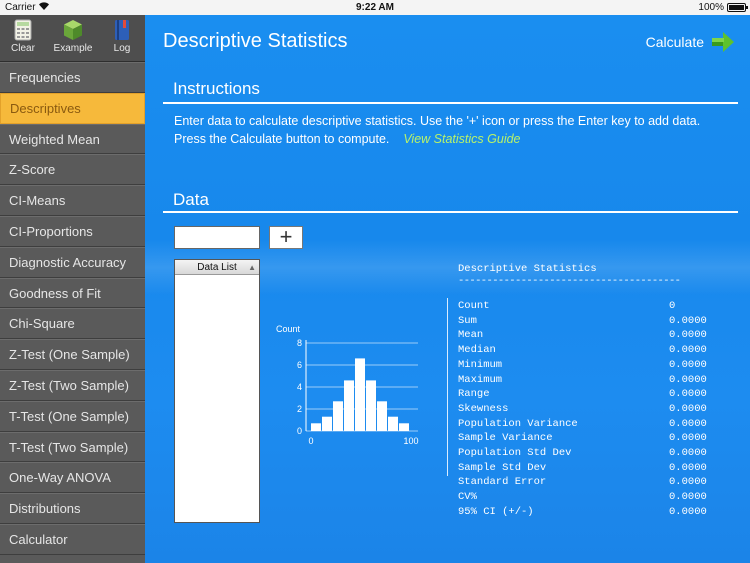 Image resolution: width=750 pixels, height=563 pixels. What do you see at coordinates (72, 139) in the screenshot?
I see `sidebar-item-weighted-mean: Weighted Mean` at bounding box center [72, 139].